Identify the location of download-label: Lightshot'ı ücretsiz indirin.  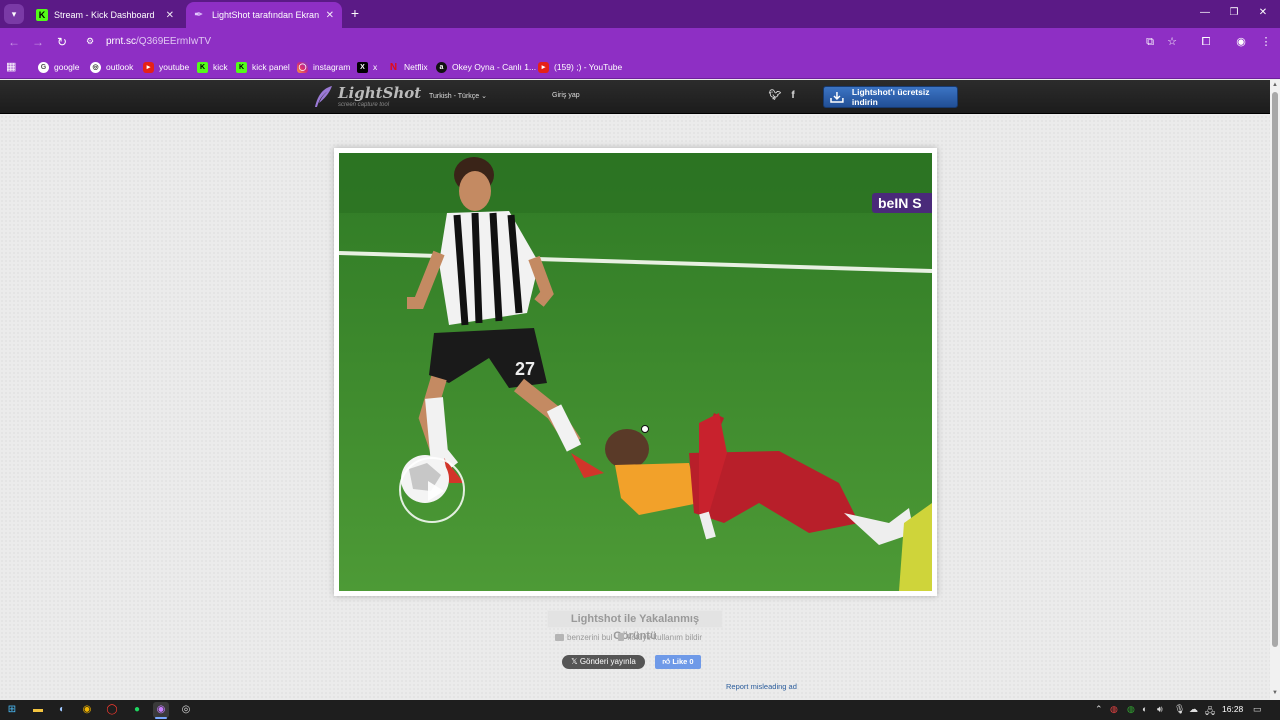
(890, 97).